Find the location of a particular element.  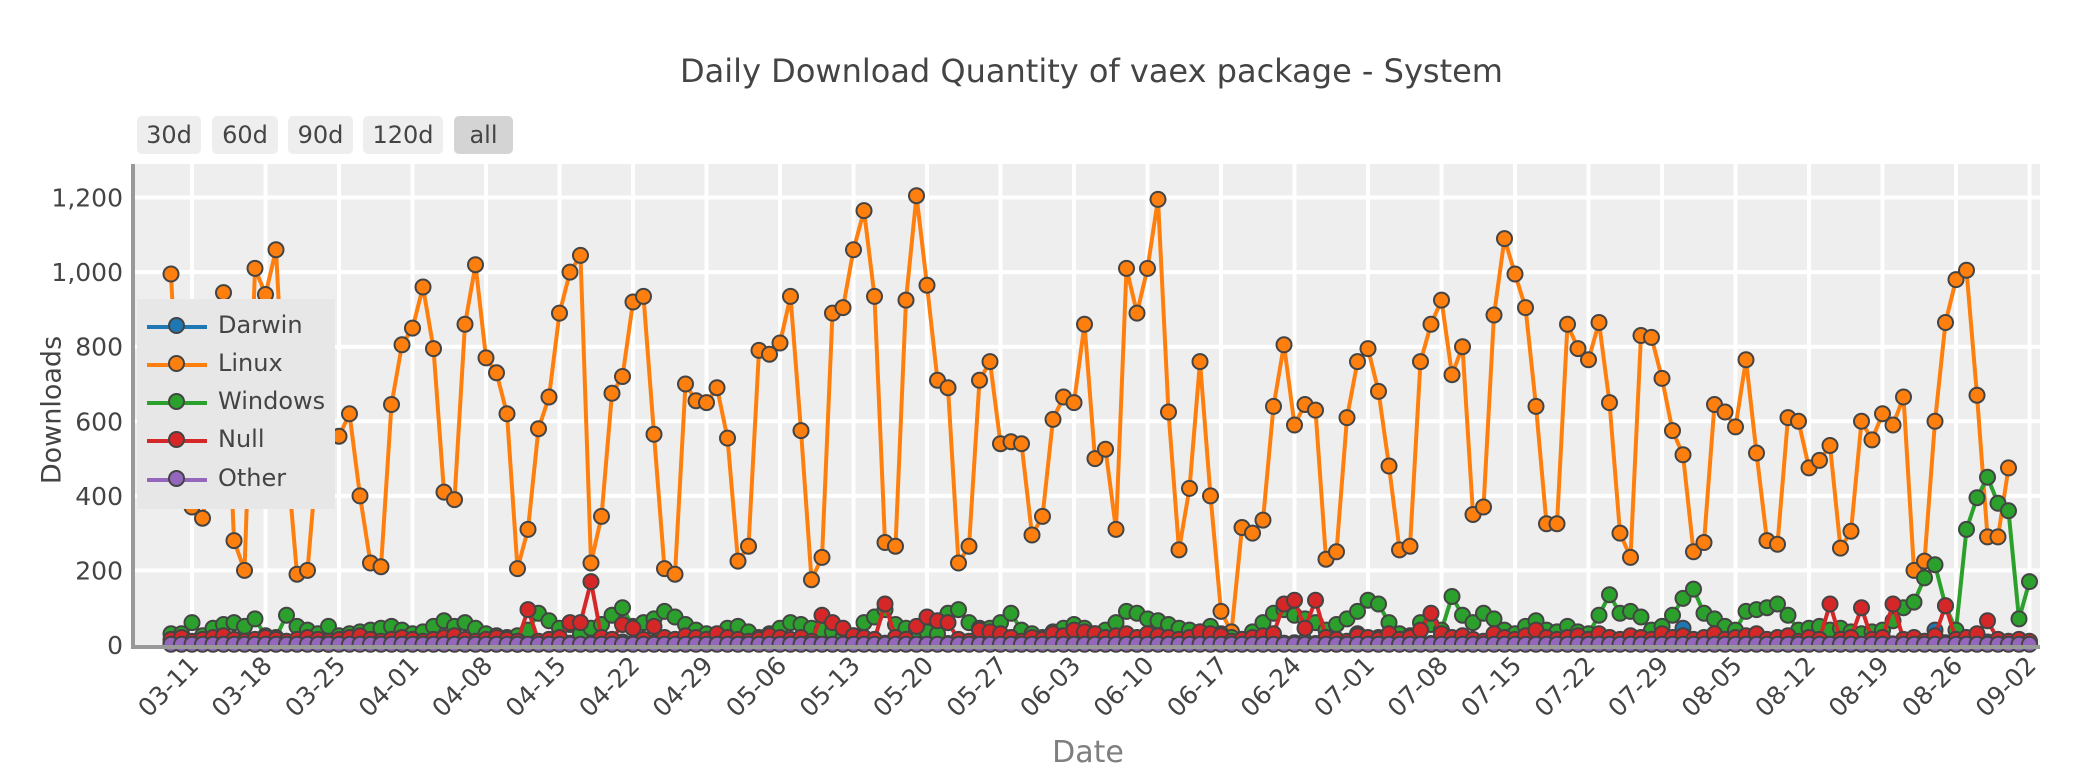

legend-marker-linux-icon is located at coordinates (176, 363).